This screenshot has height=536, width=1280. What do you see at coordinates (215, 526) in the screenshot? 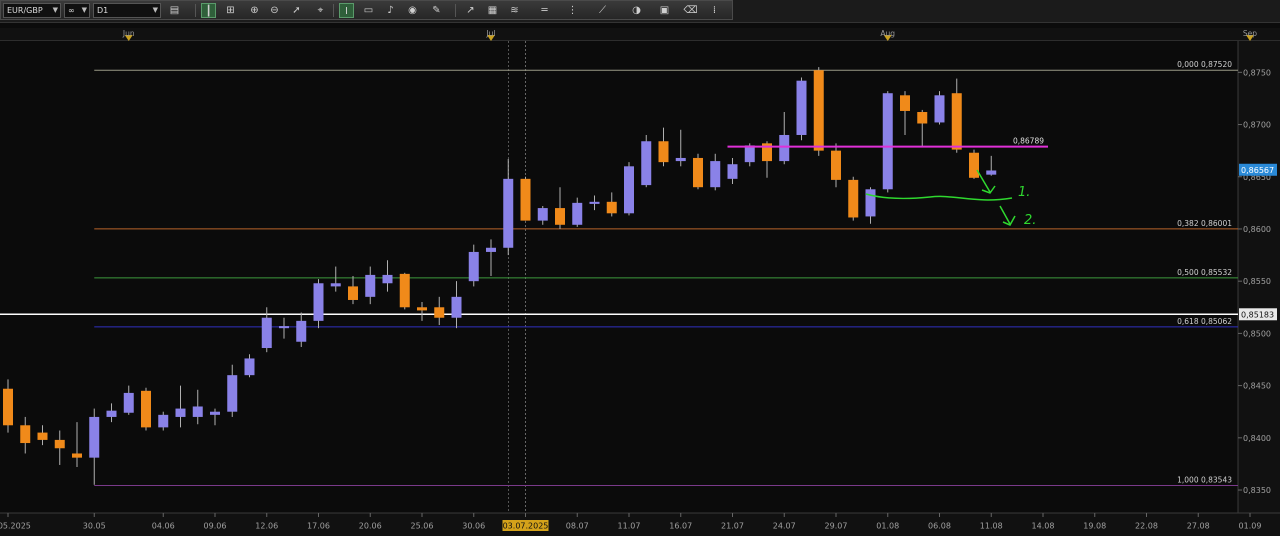
I see `x-tick-label: 09.06` at bounding box center [215, 526].